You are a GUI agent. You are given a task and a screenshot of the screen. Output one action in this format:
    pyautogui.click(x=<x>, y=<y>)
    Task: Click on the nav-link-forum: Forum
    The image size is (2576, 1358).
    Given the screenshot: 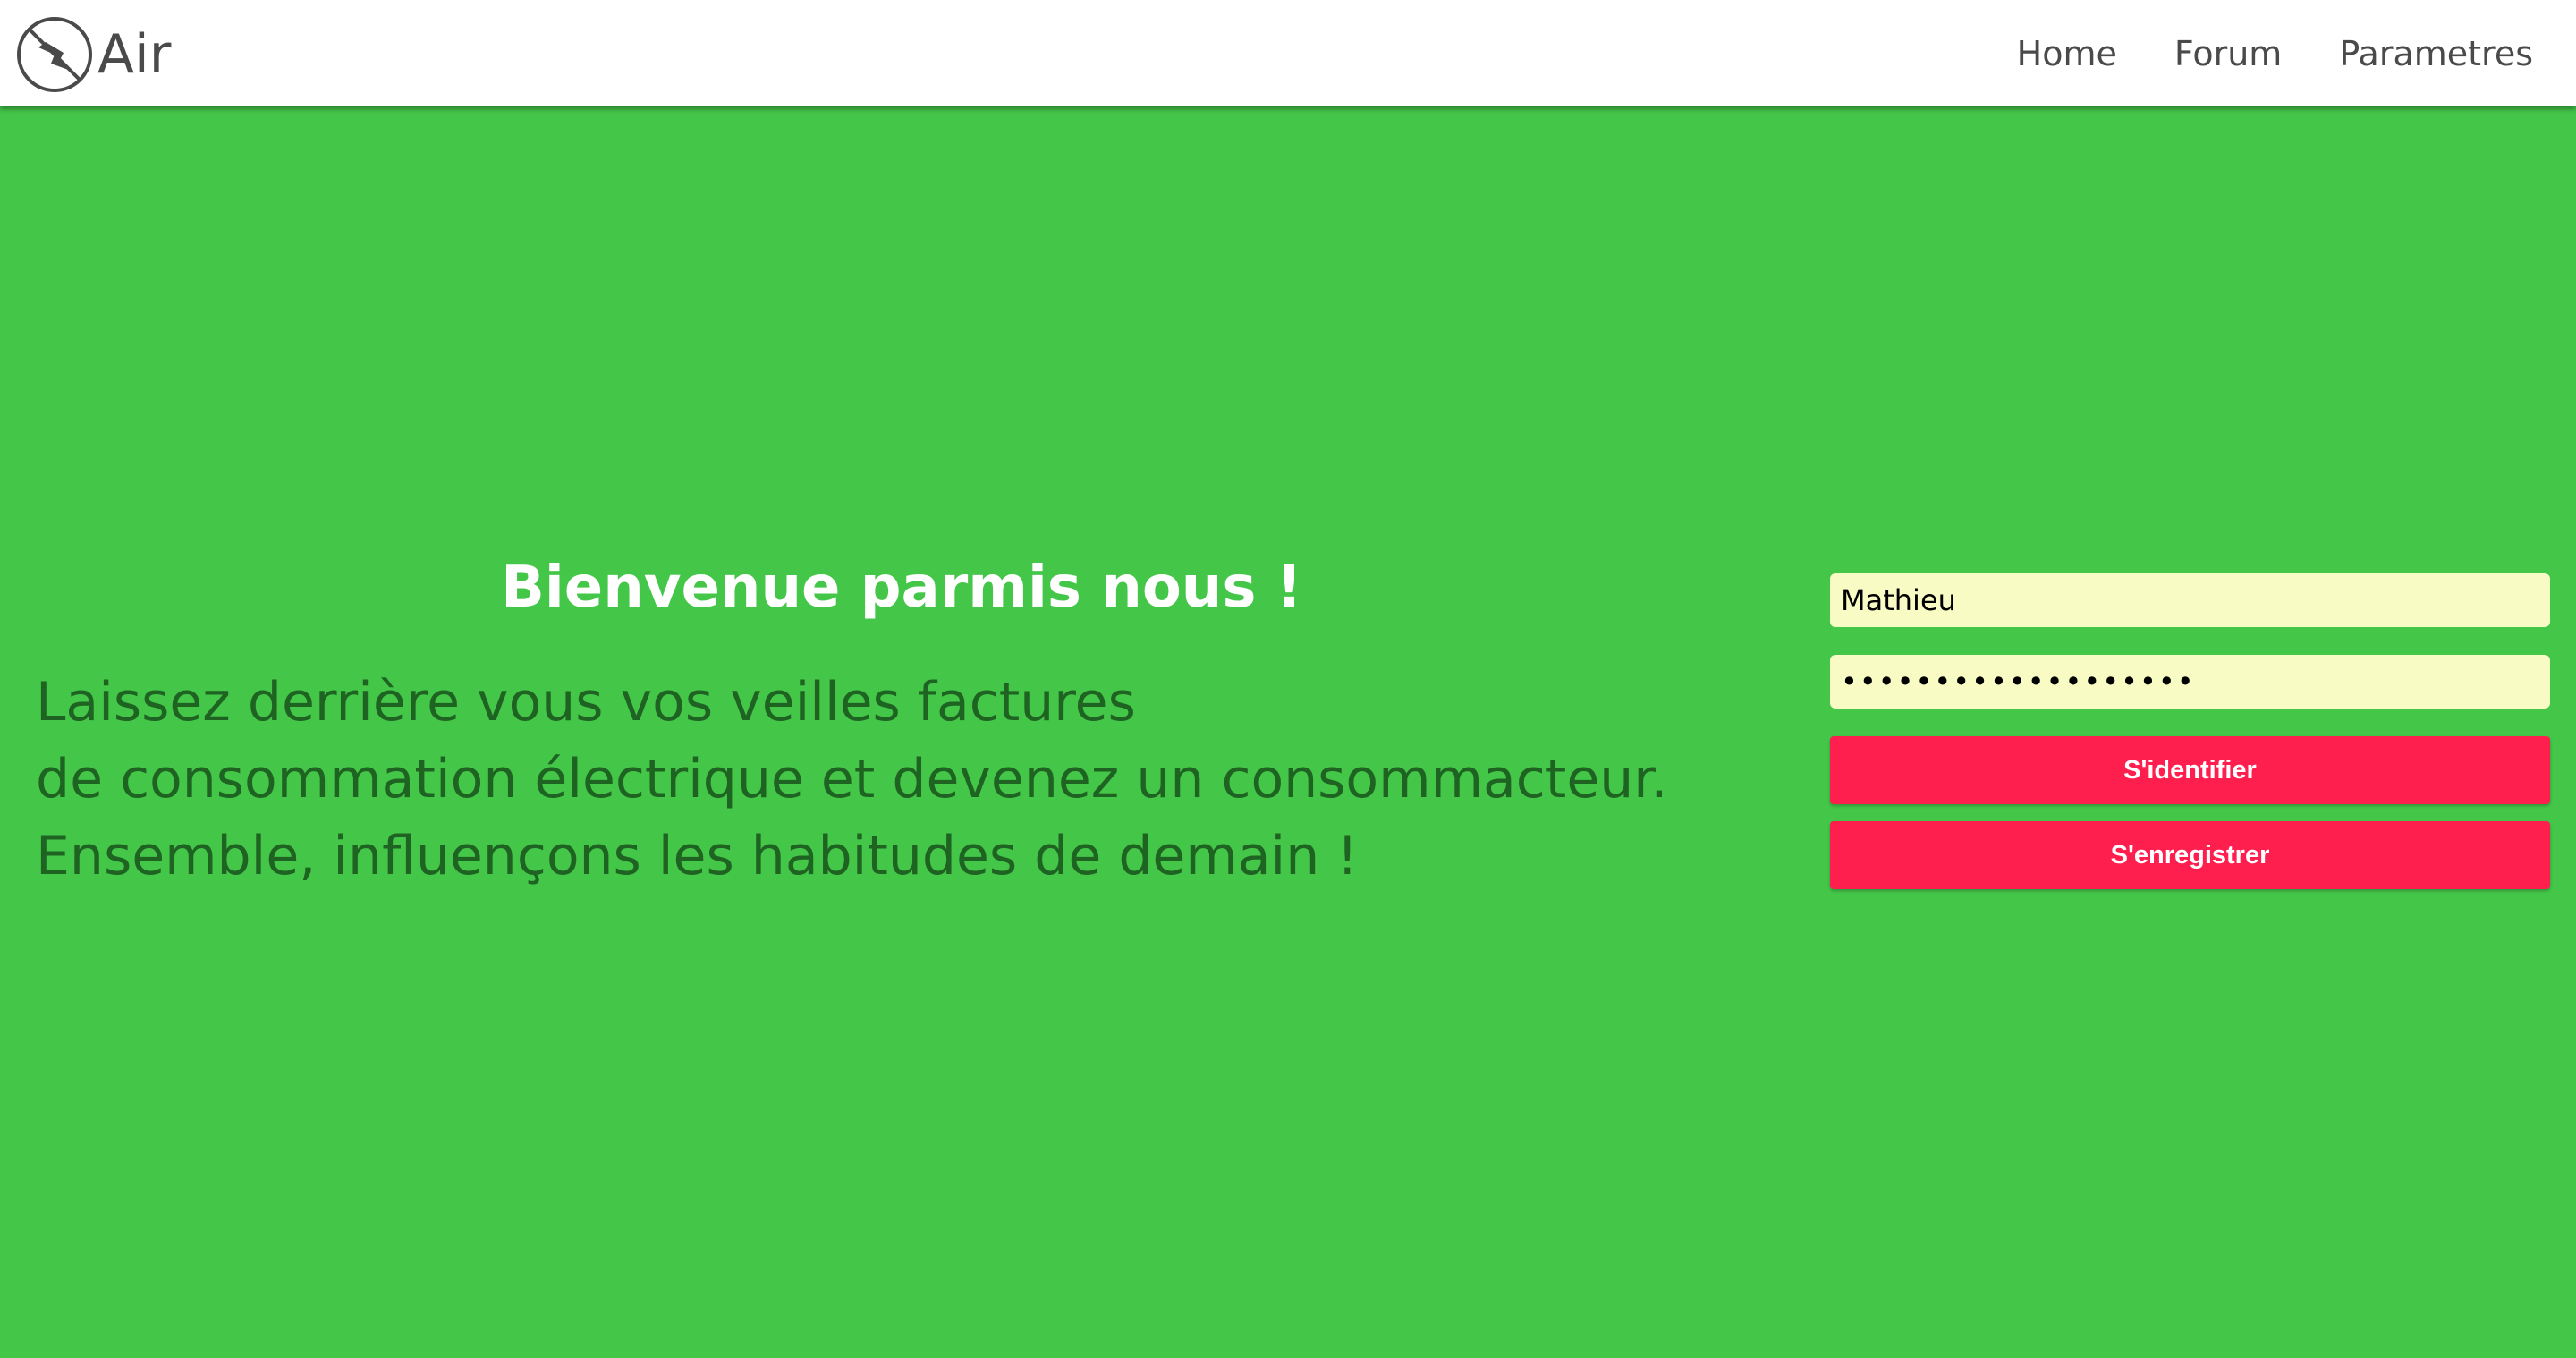 What is the action you would take?
    pyautogui.click(x=2228, y=53)
    